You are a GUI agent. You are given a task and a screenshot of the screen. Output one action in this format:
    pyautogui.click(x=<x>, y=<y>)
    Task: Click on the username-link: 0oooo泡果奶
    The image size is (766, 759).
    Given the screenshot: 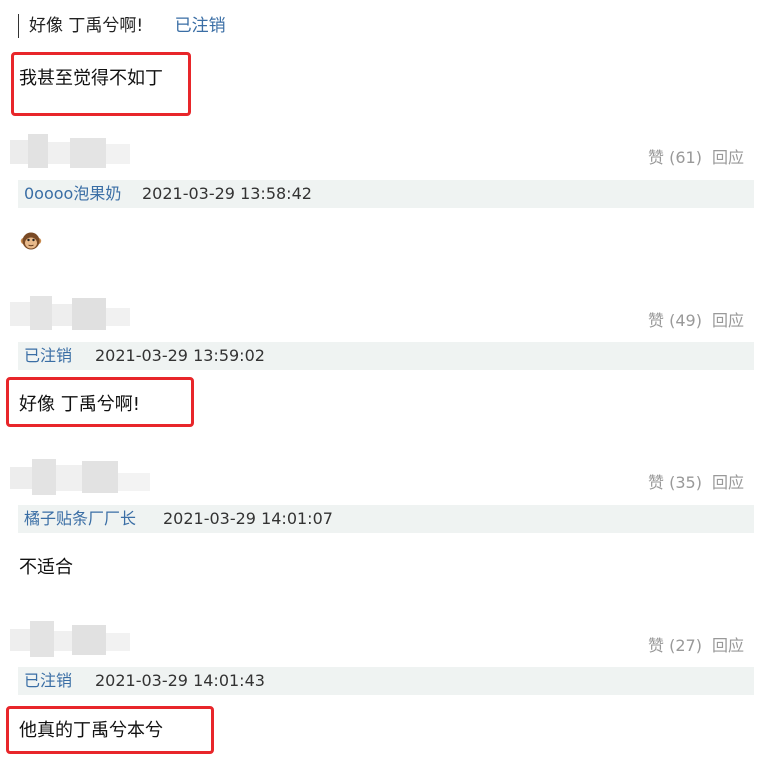 What is the action you would take?
    pyautogui.click(x=72, y=194)
    